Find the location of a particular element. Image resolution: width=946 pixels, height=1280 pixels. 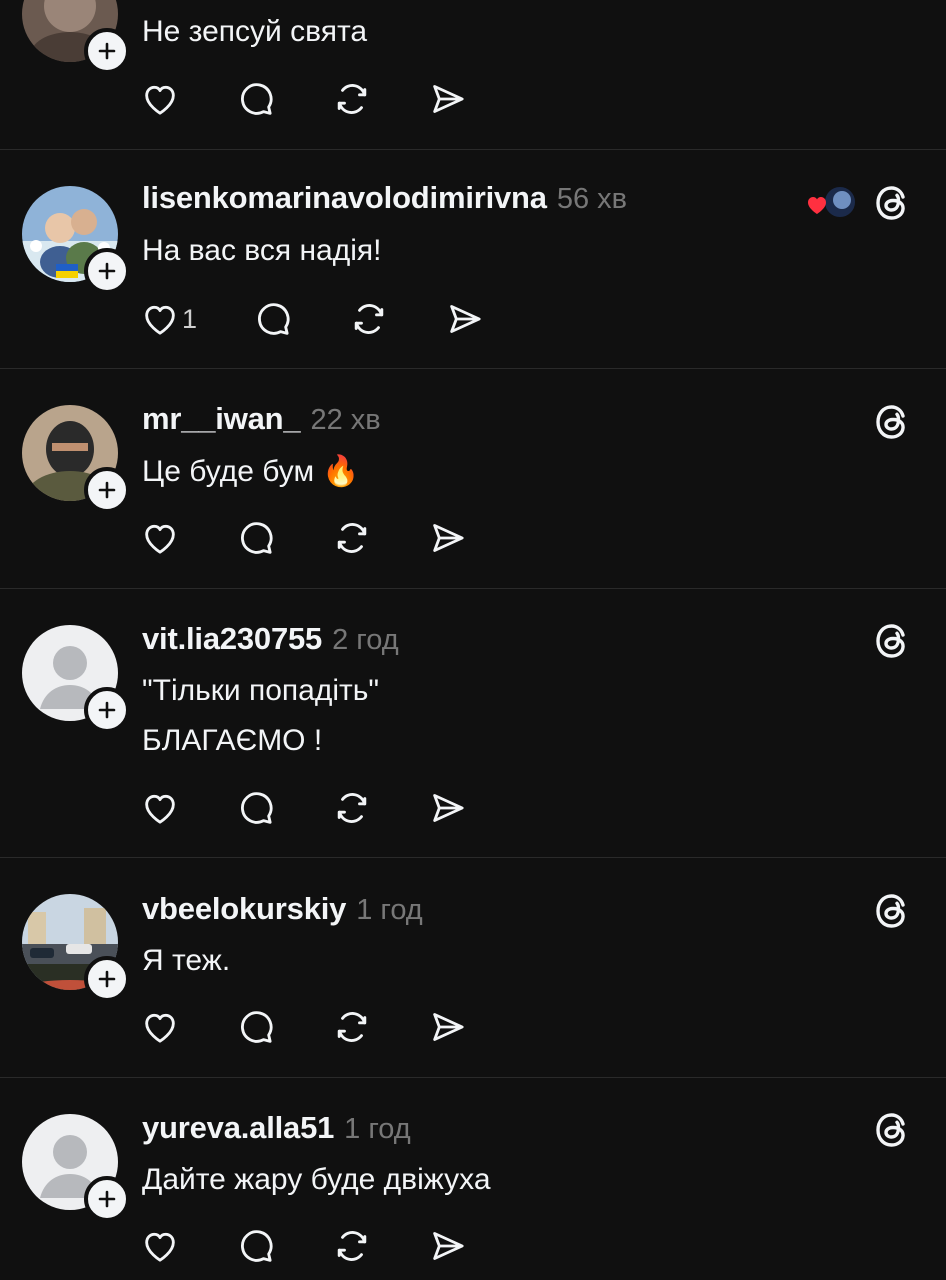

post-text: Я теж. is located at coordinates (186, 960).